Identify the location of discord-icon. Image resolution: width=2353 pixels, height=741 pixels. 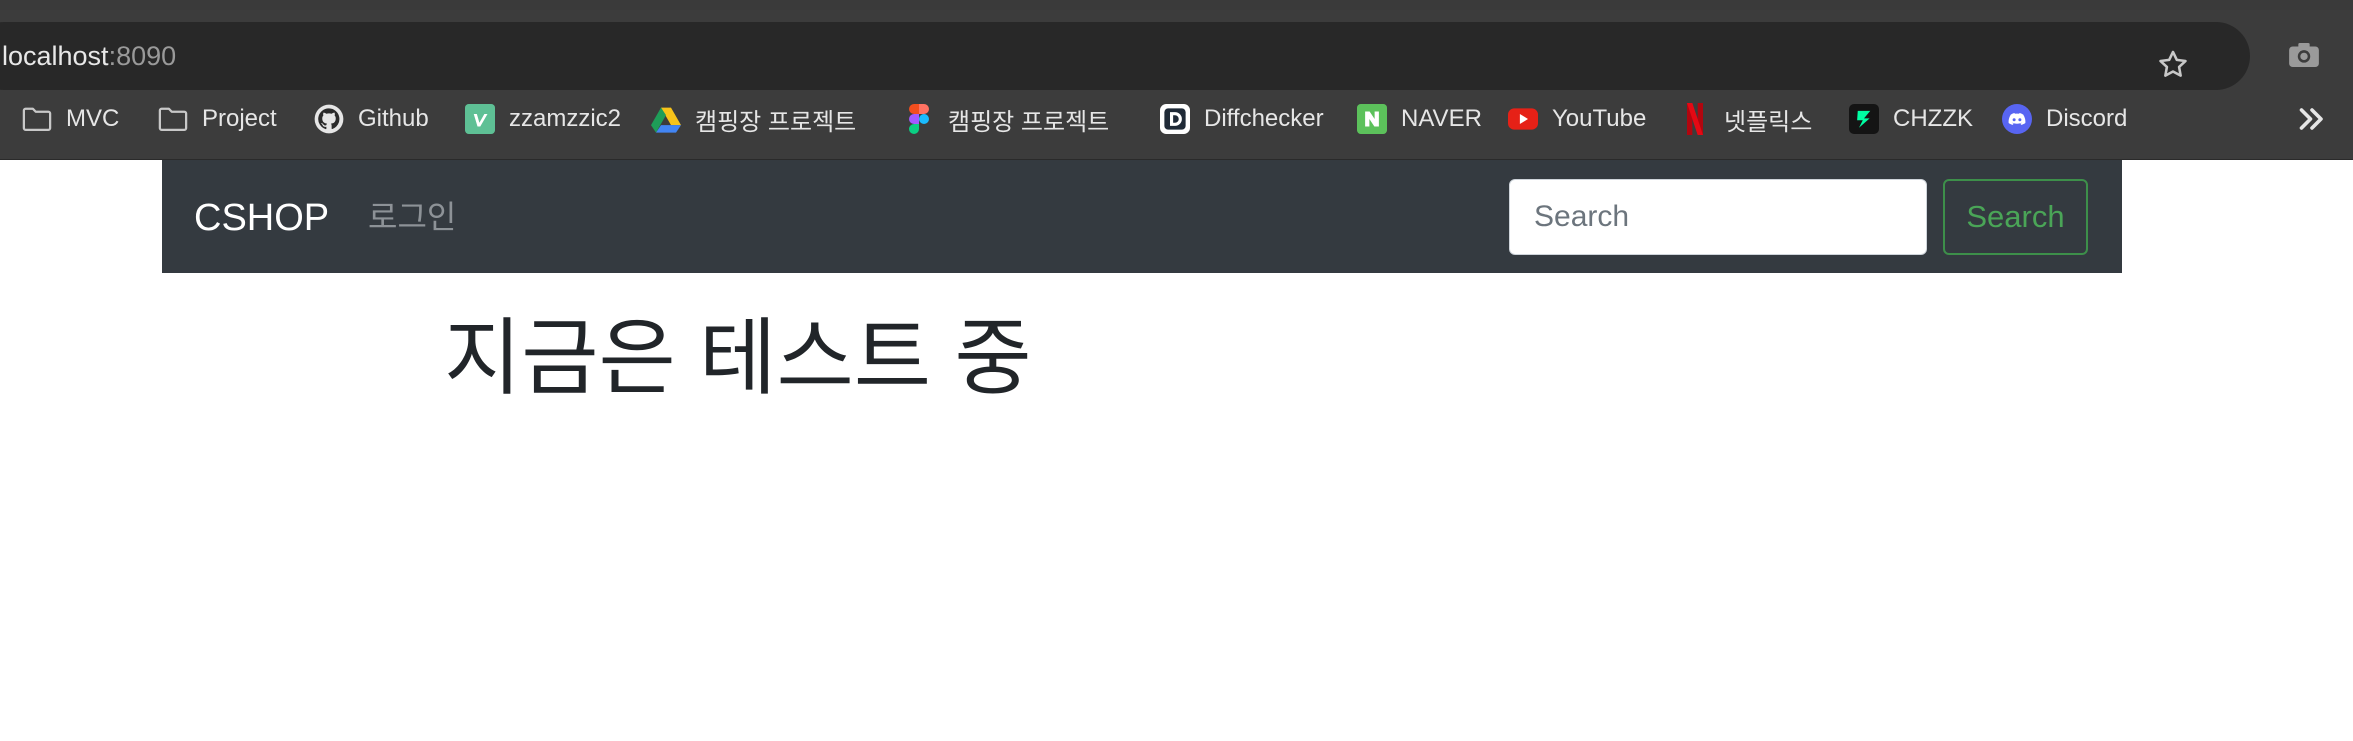
(2017, 119).